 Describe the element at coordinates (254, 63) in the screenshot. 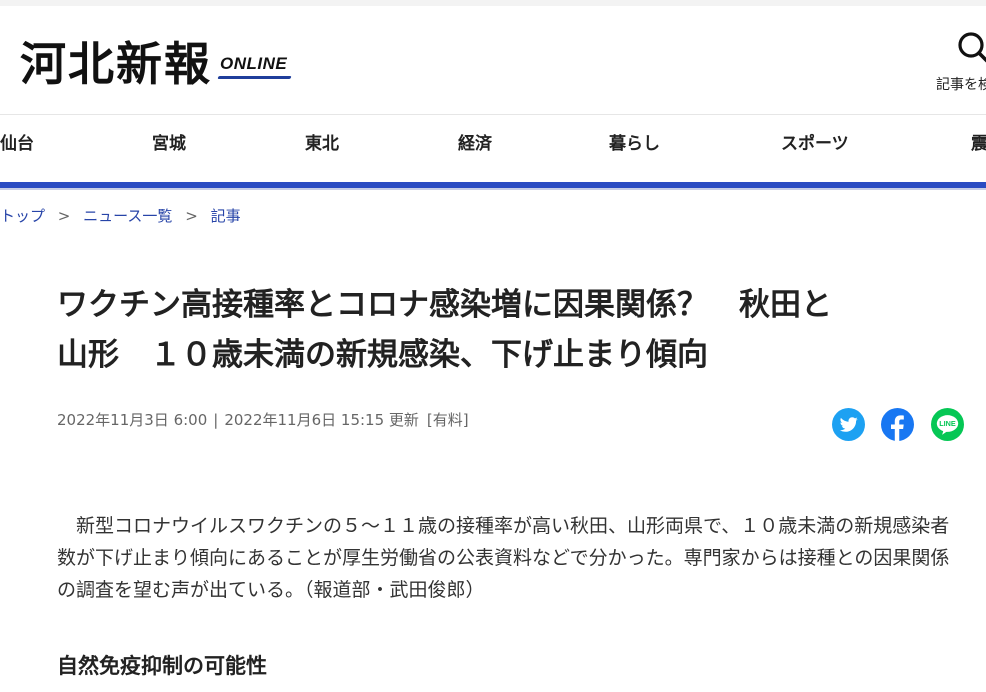

I see `logo-online: ONLINE` at that location.